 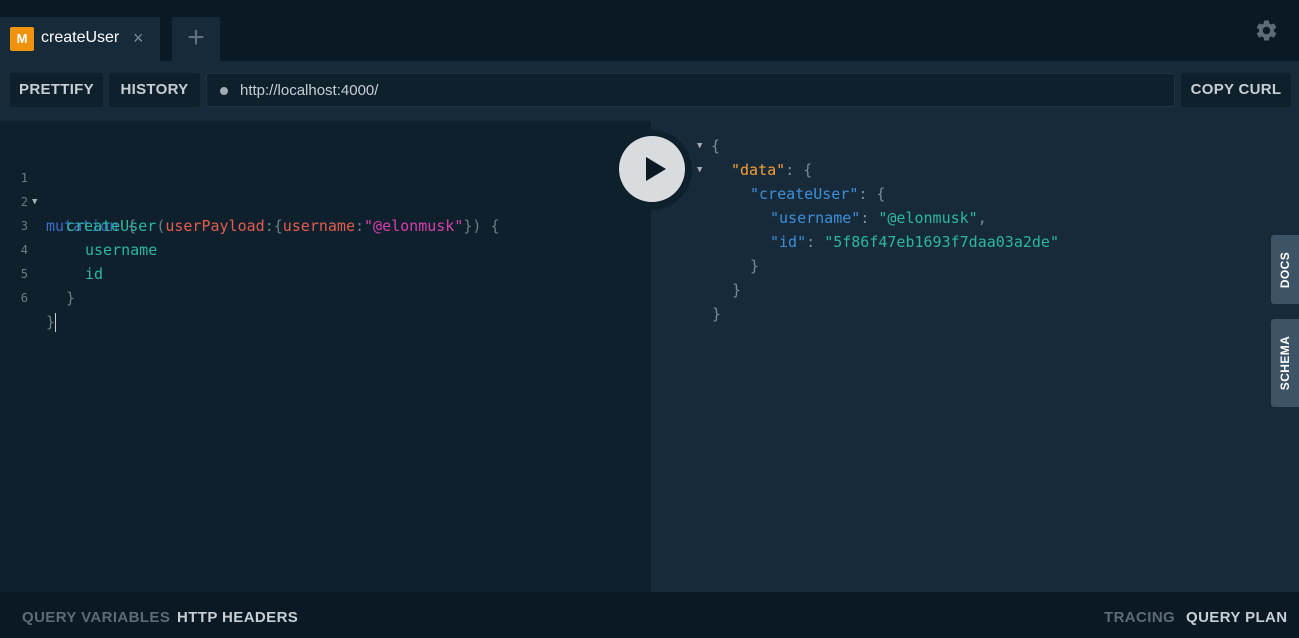 What do you see at coordinates (56, 322) in the screenshot?
I see `text-cursor` at bounding box center [56, 322].